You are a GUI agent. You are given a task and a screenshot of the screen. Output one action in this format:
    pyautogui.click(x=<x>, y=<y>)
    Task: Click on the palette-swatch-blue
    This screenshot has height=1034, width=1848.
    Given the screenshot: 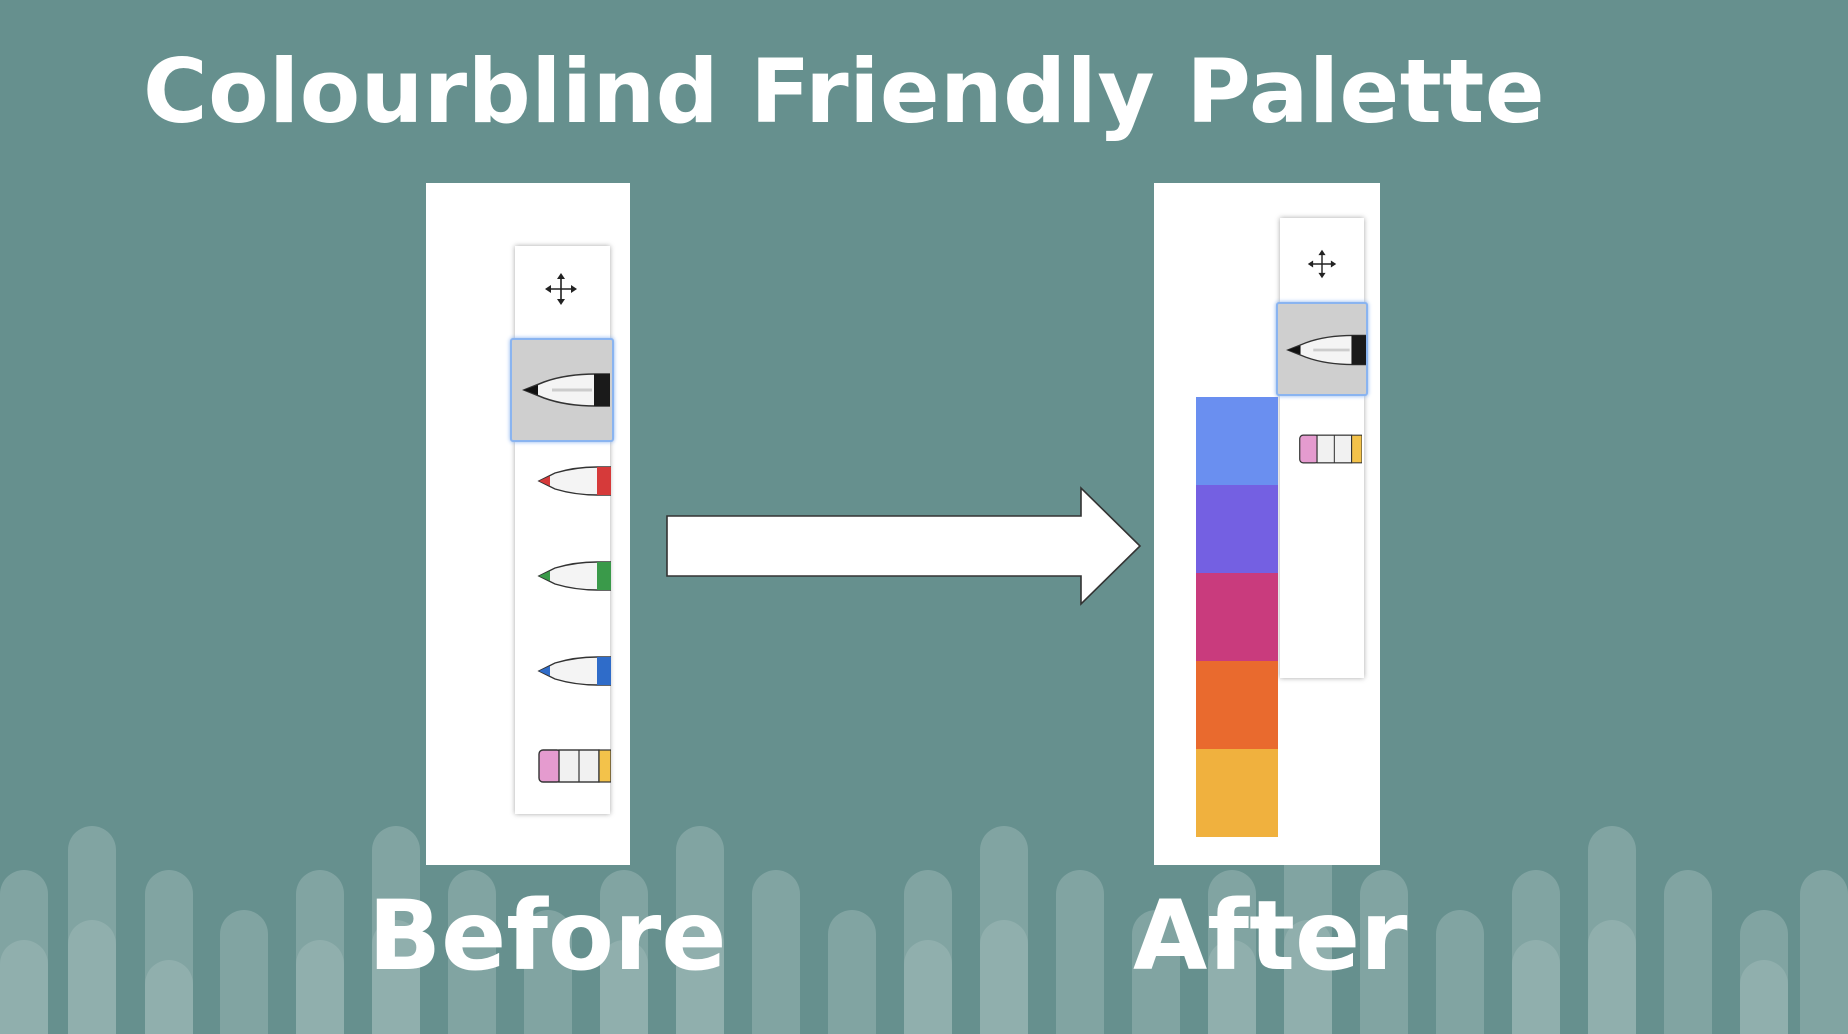 What is the action you would take?
    pyautogui.click(x=1237, y=441)
    